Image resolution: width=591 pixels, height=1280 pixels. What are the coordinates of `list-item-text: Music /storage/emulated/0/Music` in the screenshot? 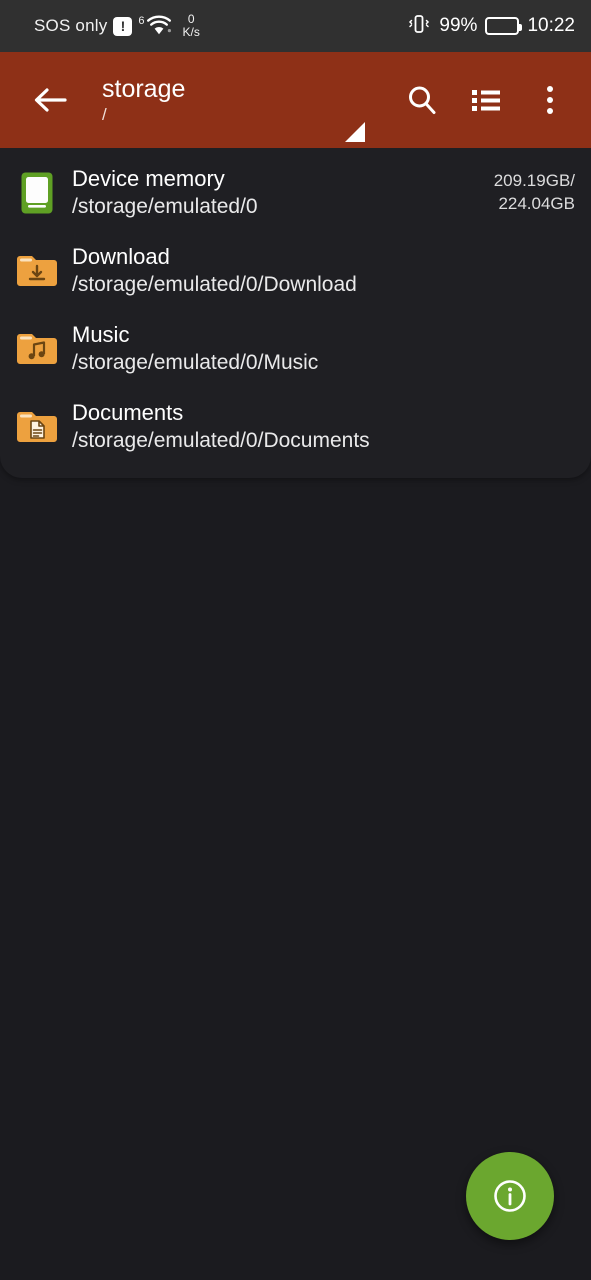 It's located at (318, 349).